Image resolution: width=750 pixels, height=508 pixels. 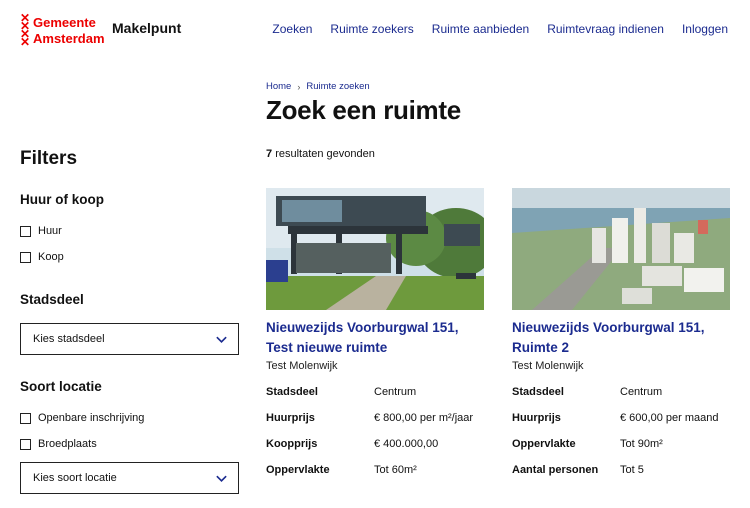 I want to click on filters-title: Filters, so click(x=49, y=158).